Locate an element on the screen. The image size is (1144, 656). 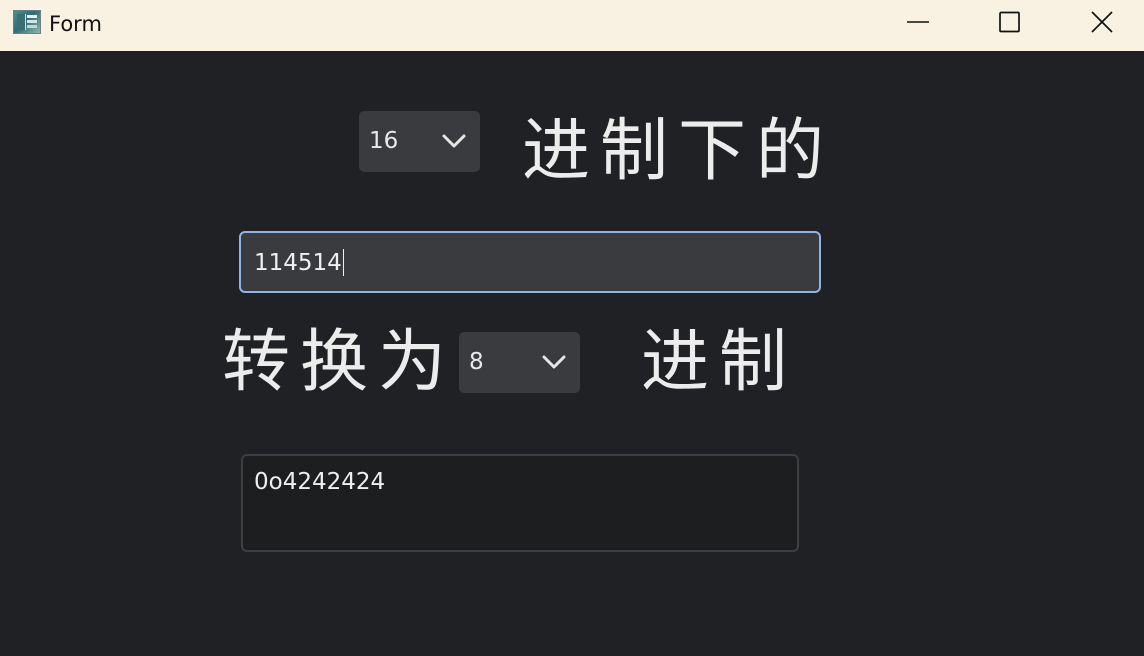
maximize-button is located at coordinates (1009, 22).